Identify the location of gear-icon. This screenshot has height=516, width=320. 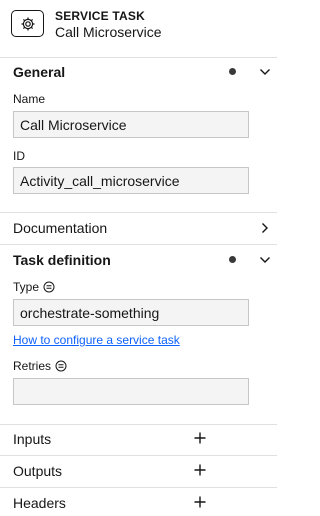
(27, 23).